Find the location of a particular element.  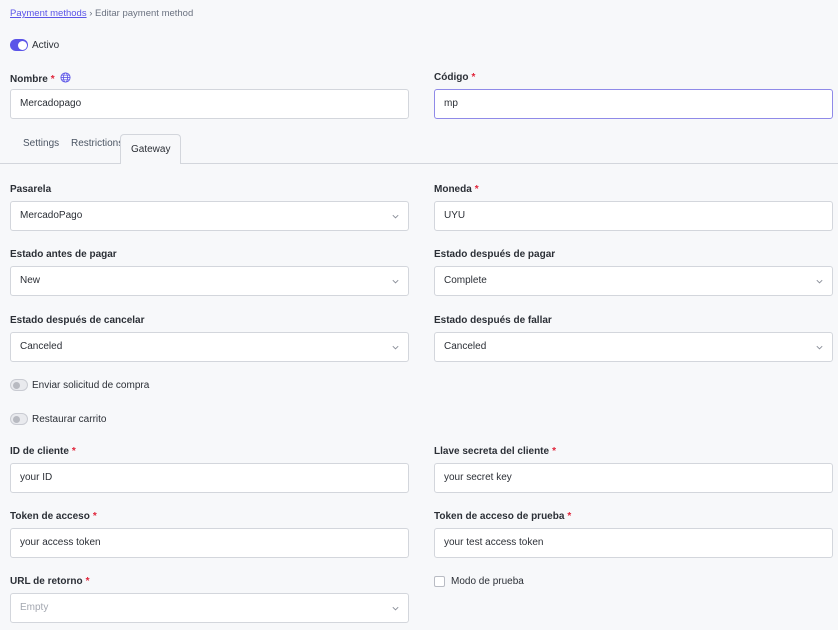

enviar-solicitud-toggle is located at coordinates (19, 385).